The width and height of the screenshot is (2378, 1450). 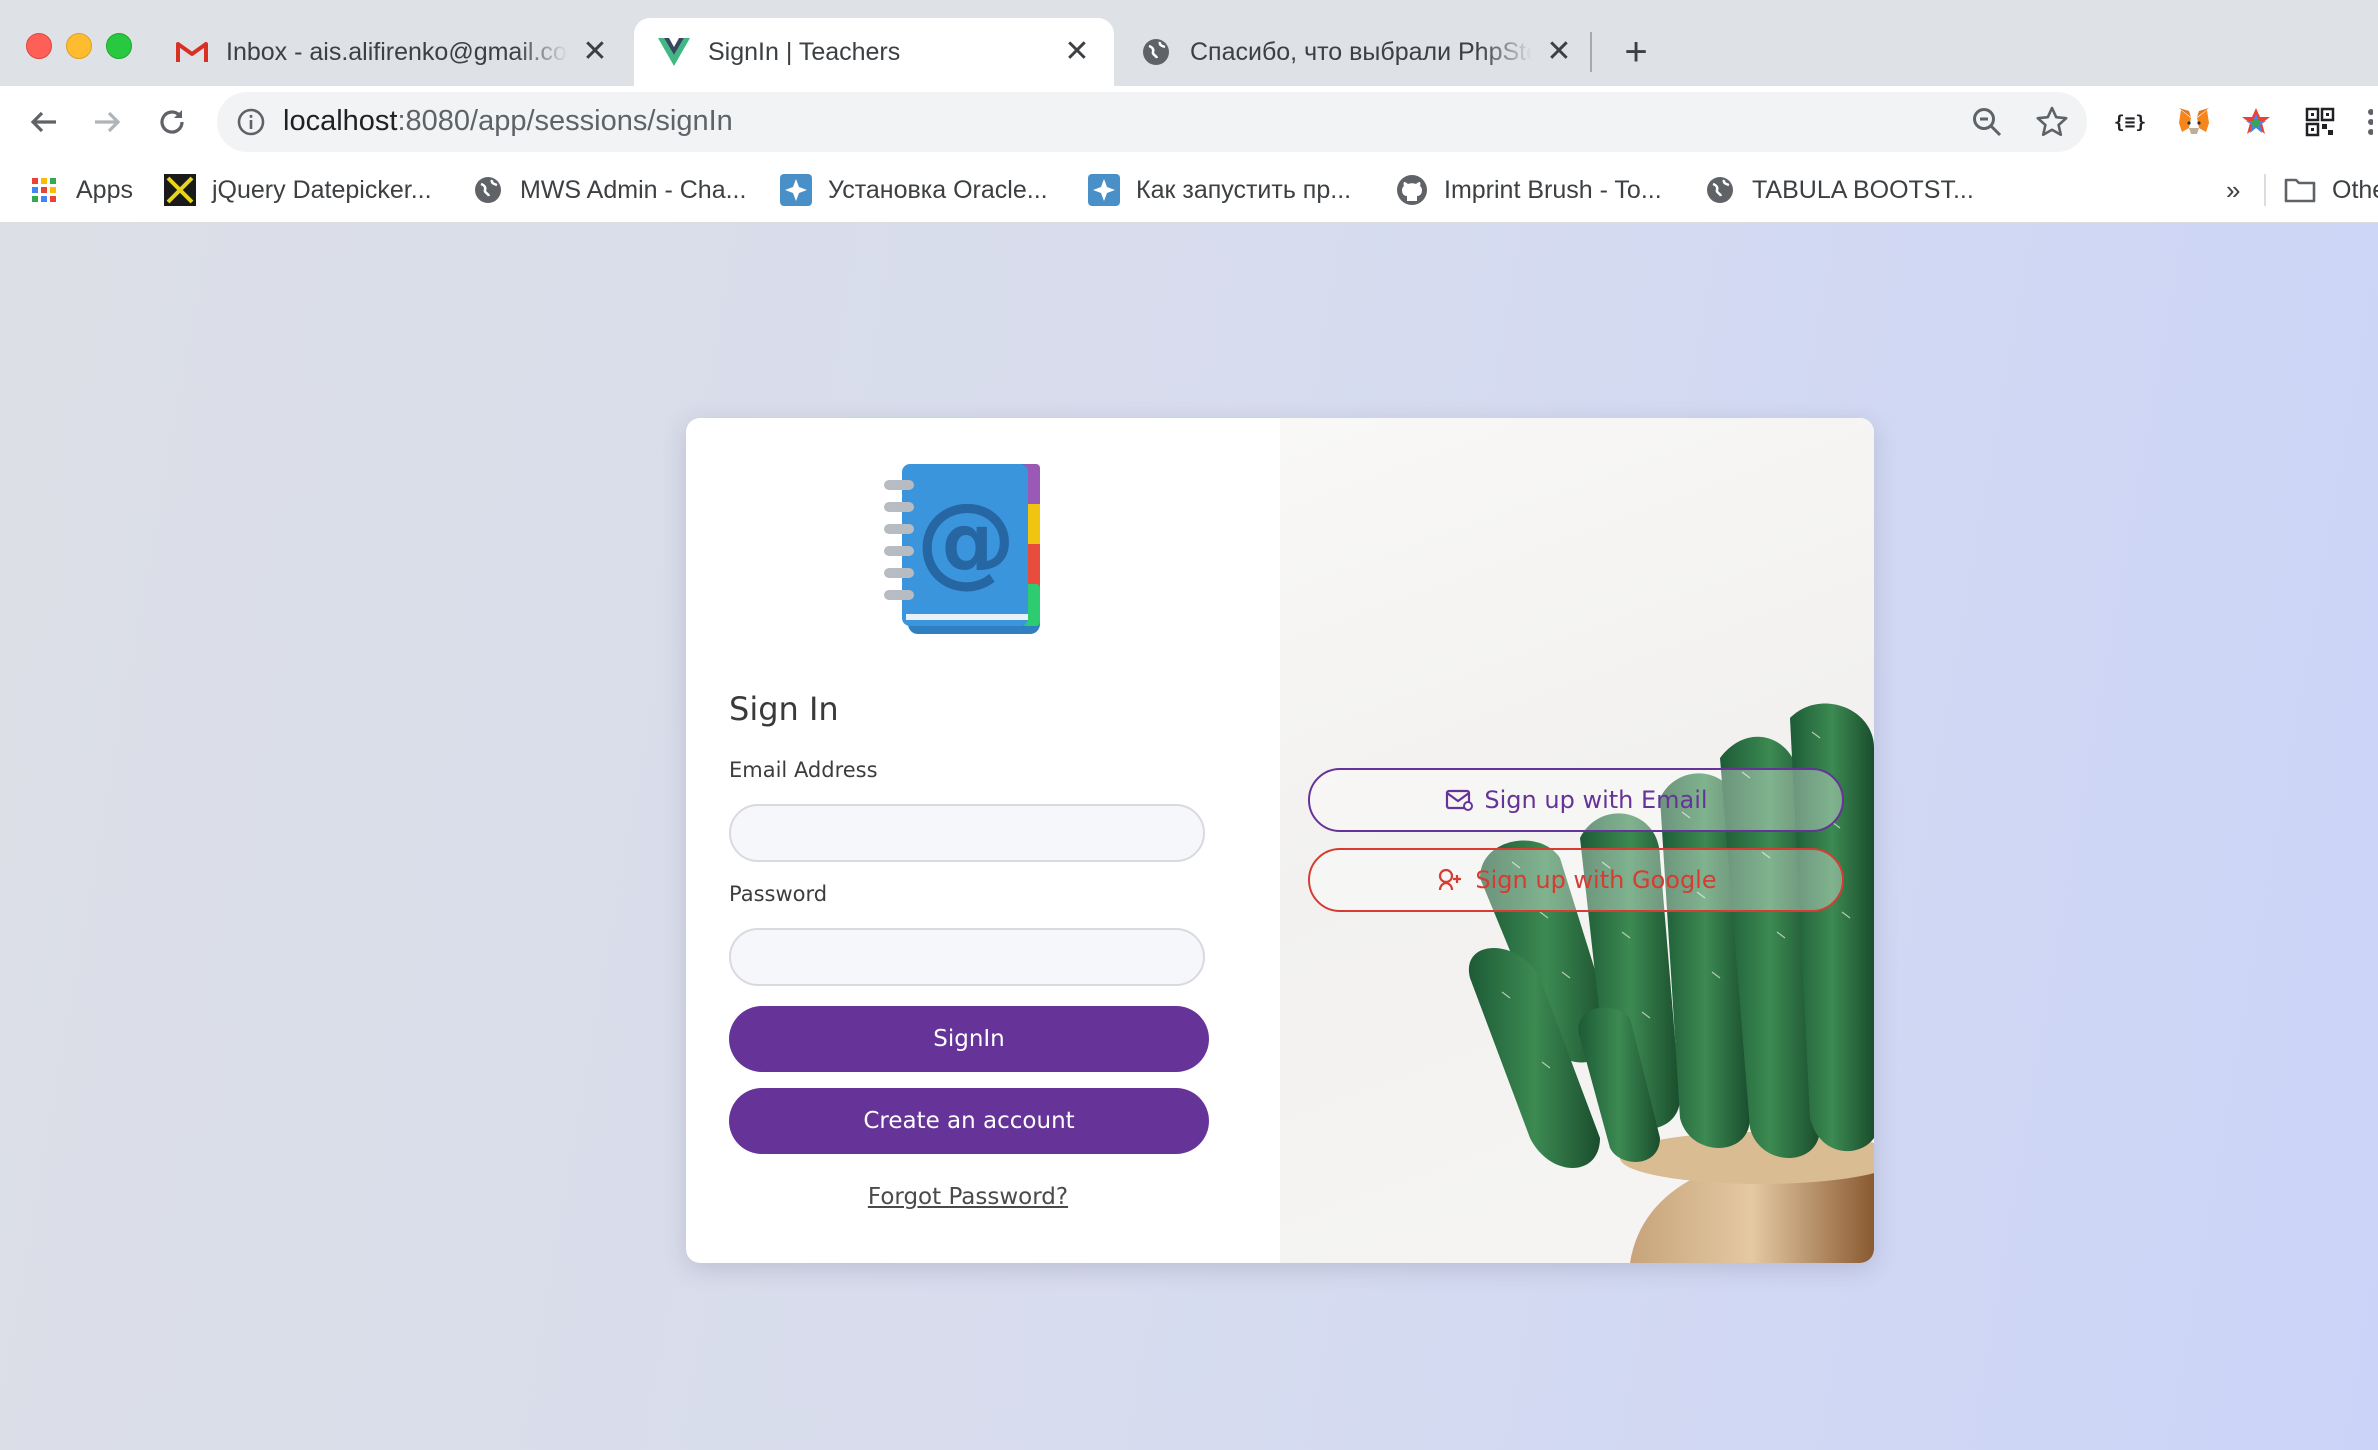 What do you see at coordinates (969, 1121) in the screenshot?
I see `create-account-button: Create an account` at bounding box center [969, 1121].